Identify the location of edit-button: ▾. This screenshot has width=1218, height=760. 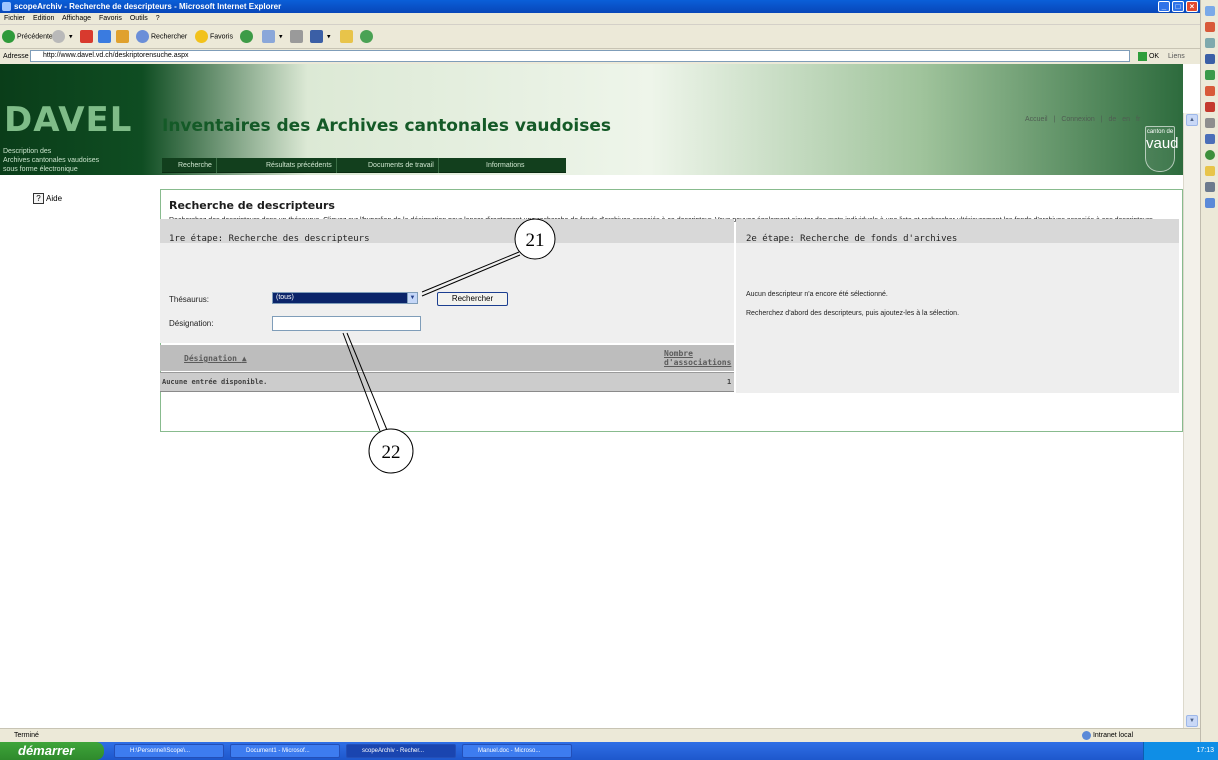
(320, 37).